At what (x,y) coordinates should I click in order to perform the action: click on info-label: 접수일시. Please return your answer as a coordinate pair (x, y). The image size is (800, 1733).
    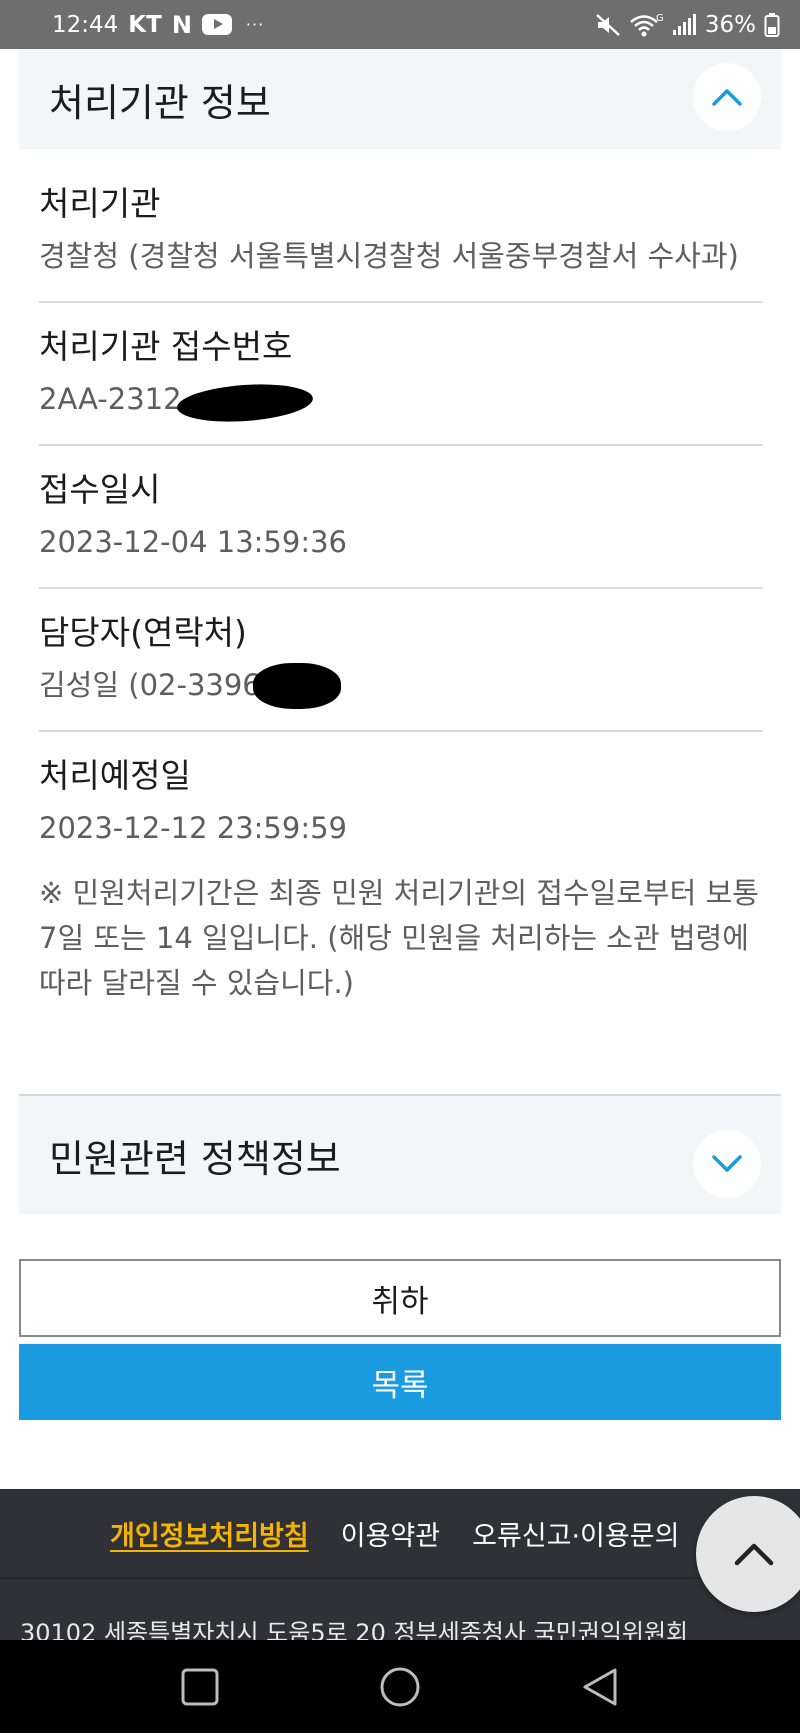
    Looking at the image, I should click on (100, 489).